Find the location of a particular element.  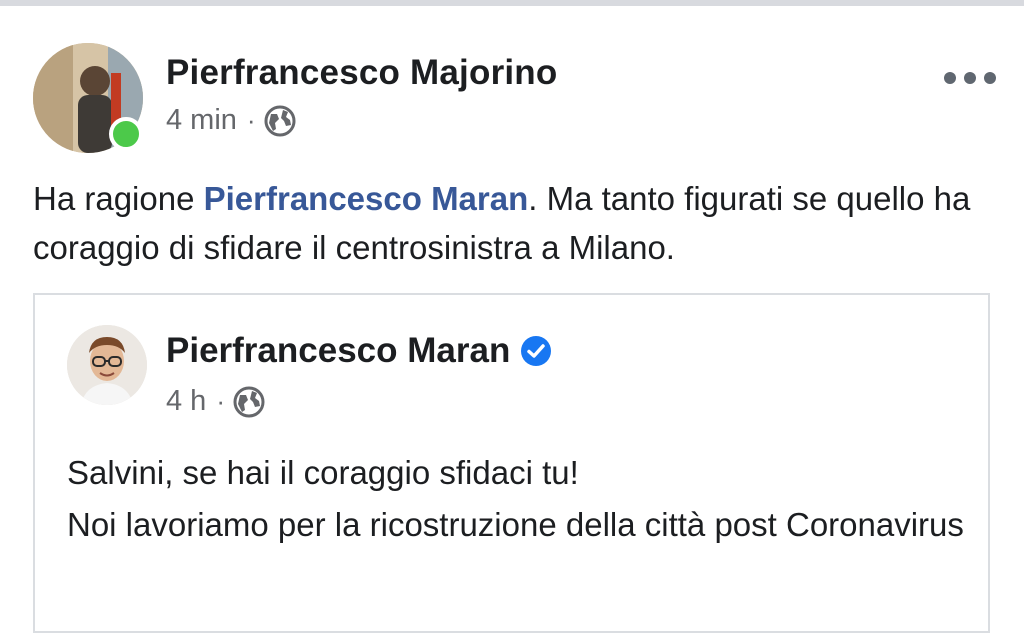

post-text-start: Ha ragione is located at coordinates (118, 198).